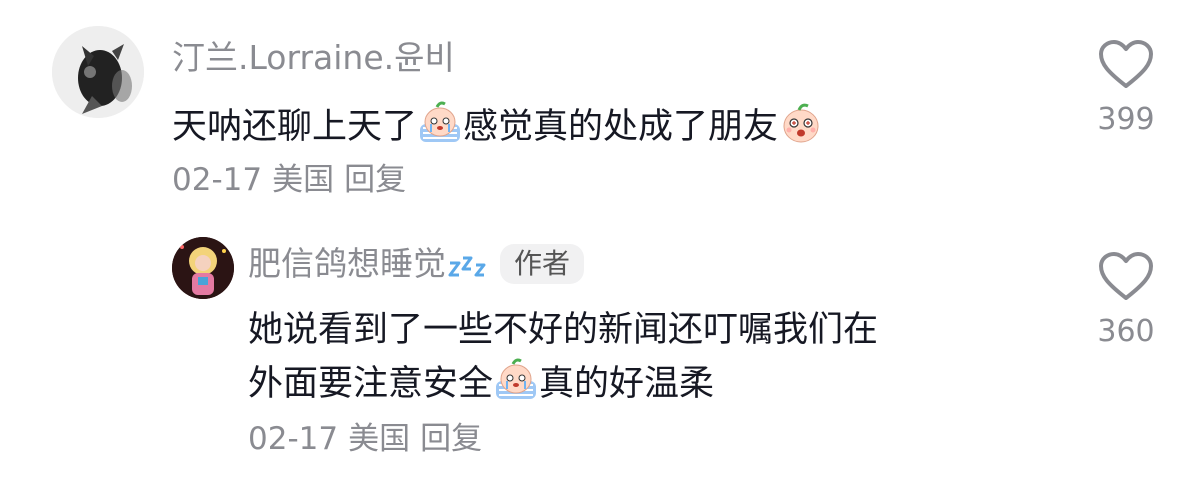 The width and height of the screenshot is (1200, 483). I want to click on comment-text-line: 外面要注意安全 真的好温柔, so click(563, 384).